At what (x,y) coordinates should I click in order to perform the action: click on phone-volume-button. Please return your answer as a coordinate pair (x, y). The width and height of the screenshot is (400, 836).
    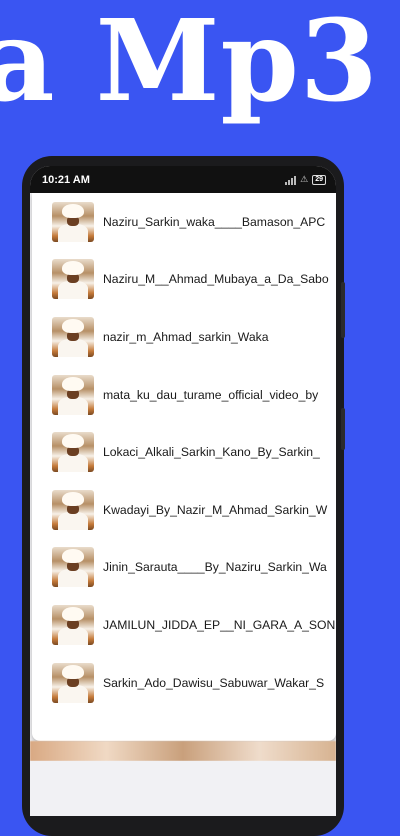
    Looking at the image, I should click on (343, 310).